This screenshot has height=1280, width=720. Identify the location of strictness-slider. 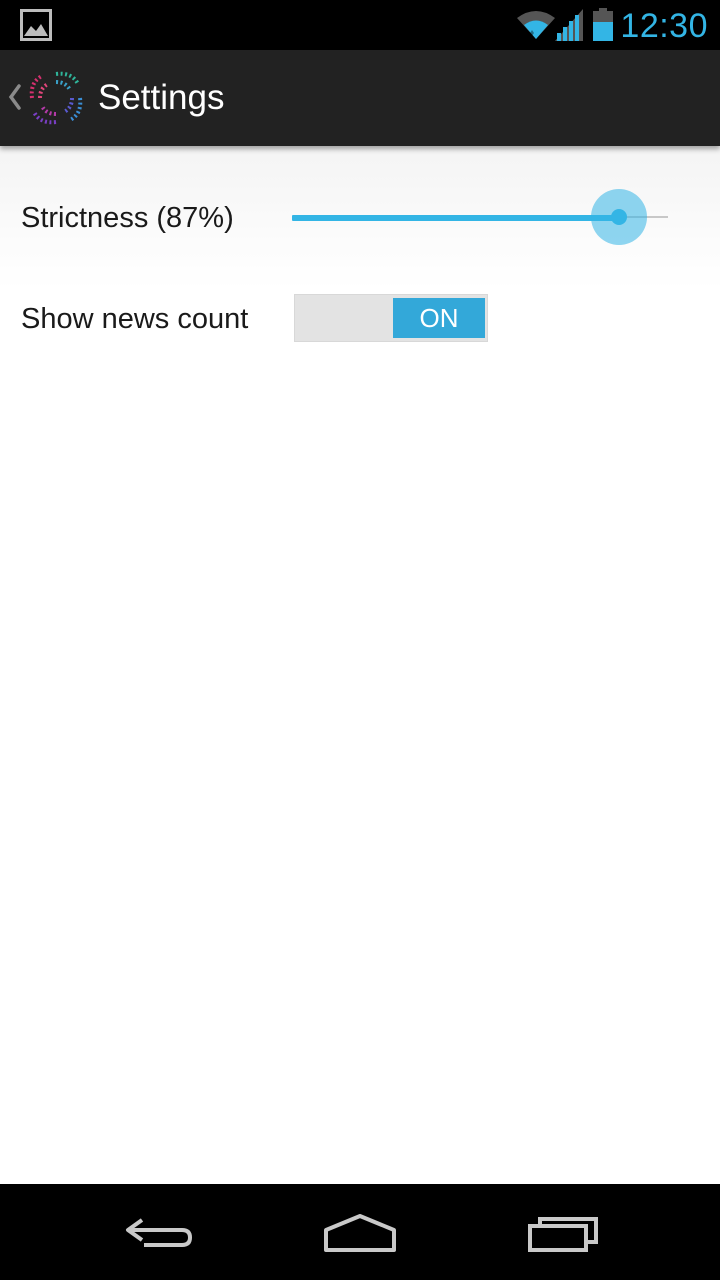
(482, 218).